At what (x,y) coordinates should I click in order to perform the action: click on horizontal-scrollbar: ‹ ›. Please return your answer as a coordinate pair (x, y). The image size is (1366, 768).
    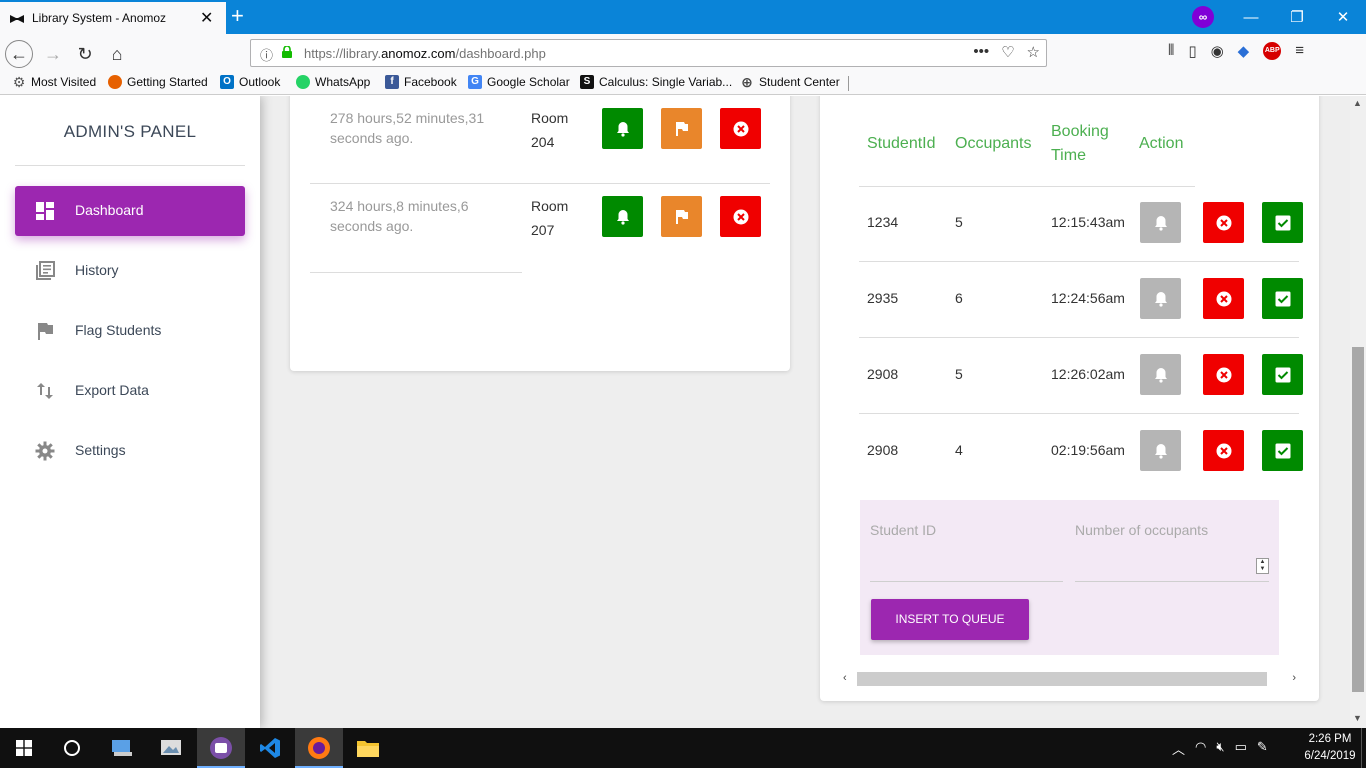
    Looking at the image, I should click on (1069, 679).